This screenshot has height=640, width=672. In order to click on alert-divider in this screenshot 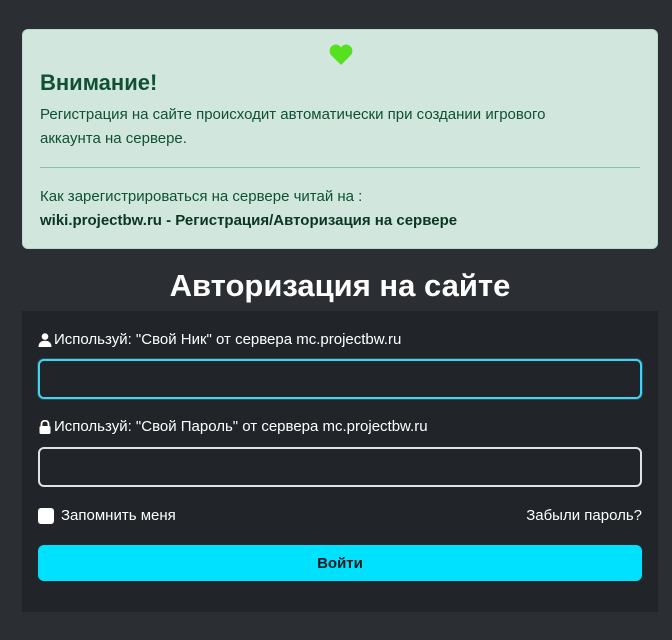, I will do `click(340, 167)`.